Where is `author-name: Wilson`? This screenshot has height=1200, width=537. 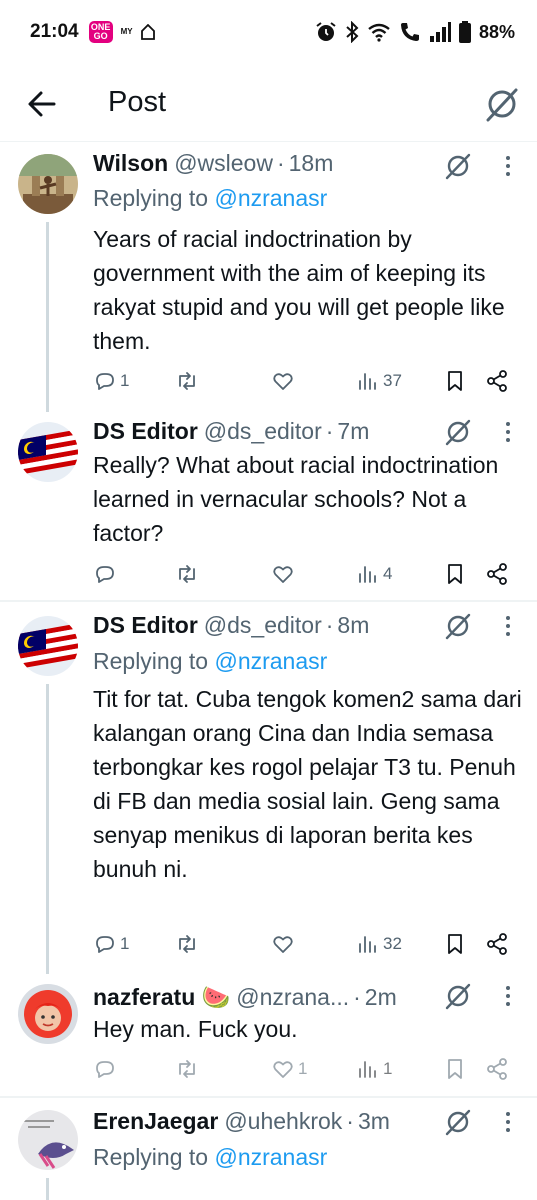 author-name: Wilson is located at coordinates (130, 163).